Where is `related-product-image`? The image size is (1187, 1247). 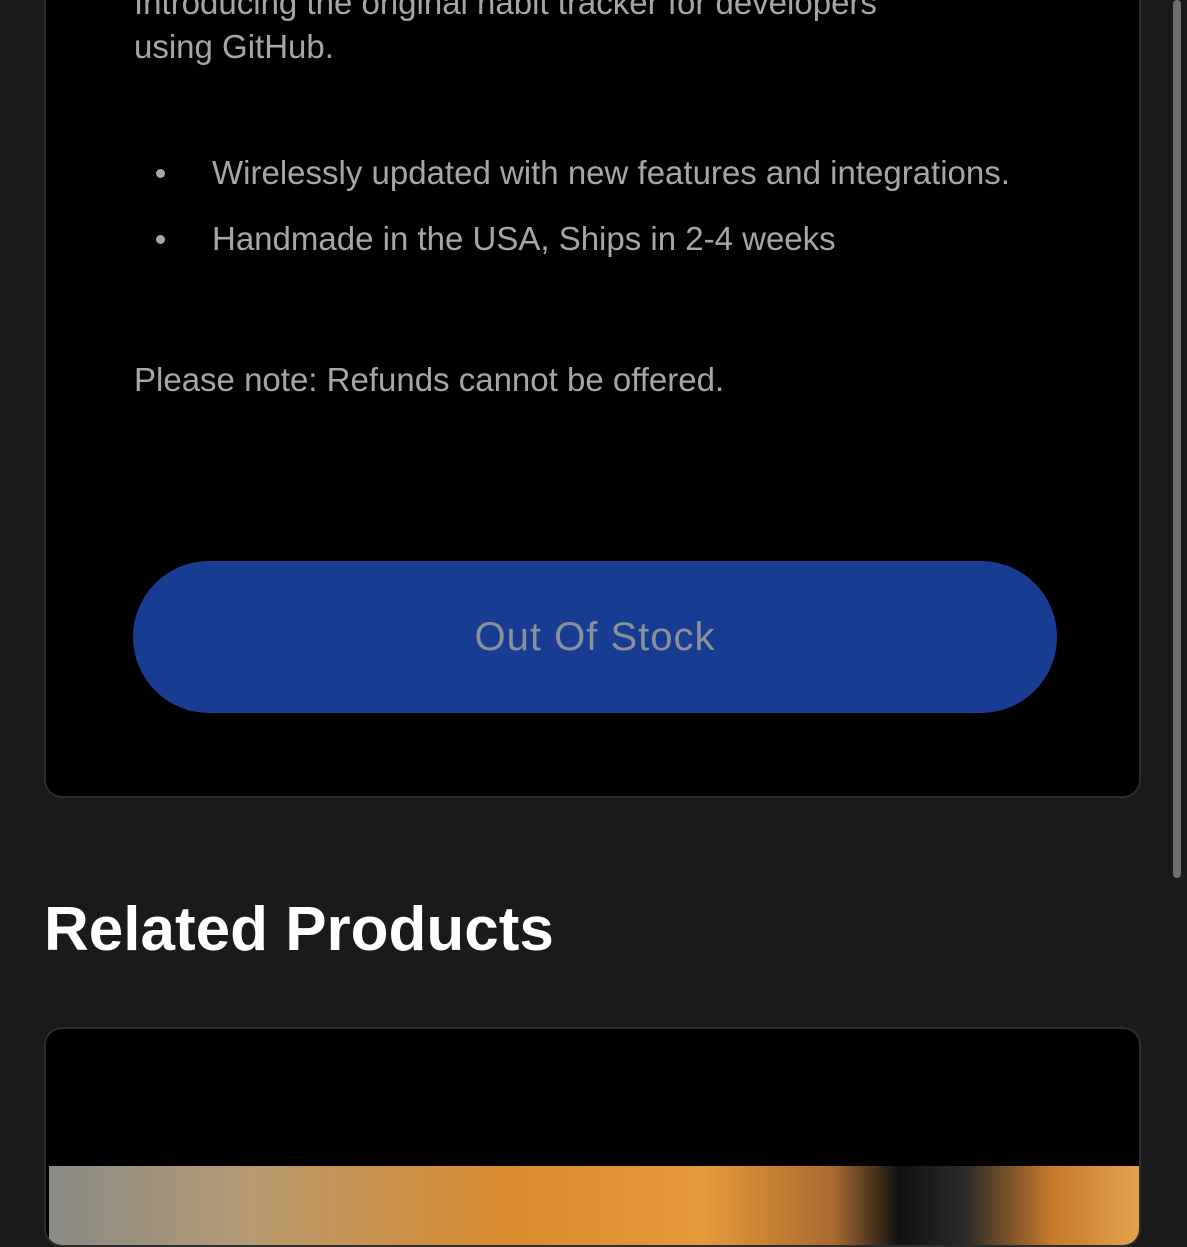 related-product-image is located at coordinates (594, 1205).